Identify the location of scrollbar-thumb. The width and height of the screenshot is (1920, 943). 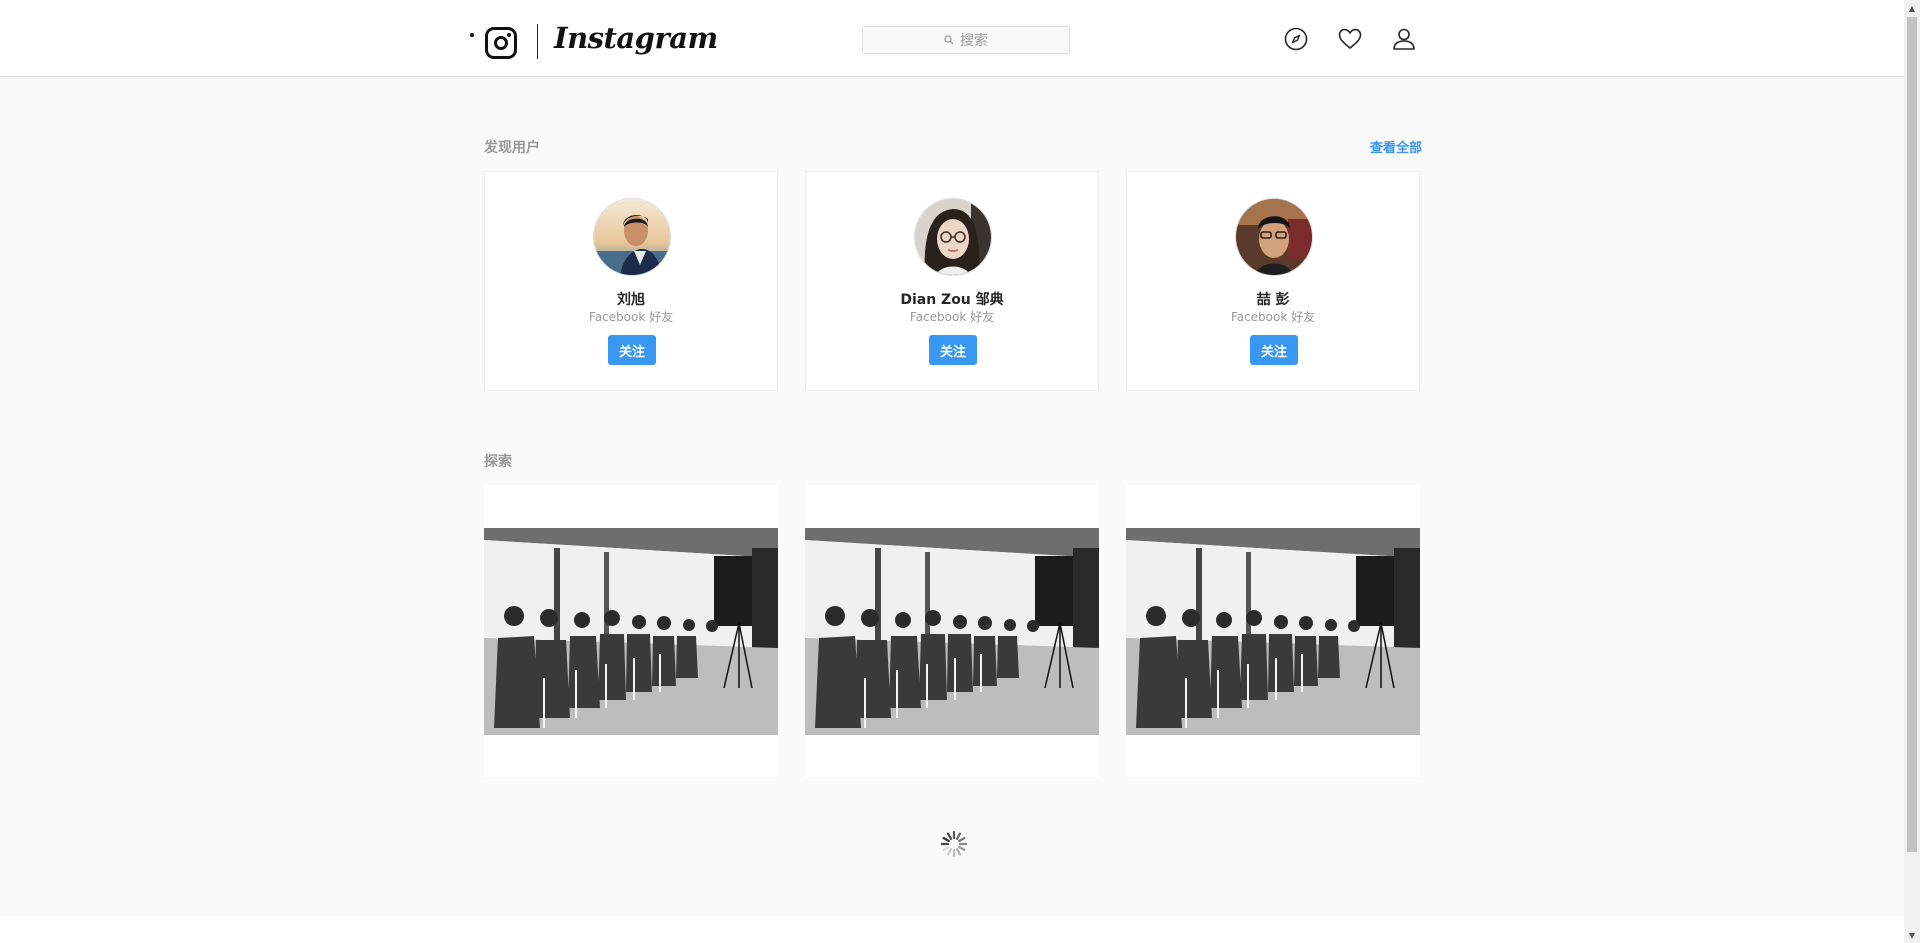
(1912, 434).